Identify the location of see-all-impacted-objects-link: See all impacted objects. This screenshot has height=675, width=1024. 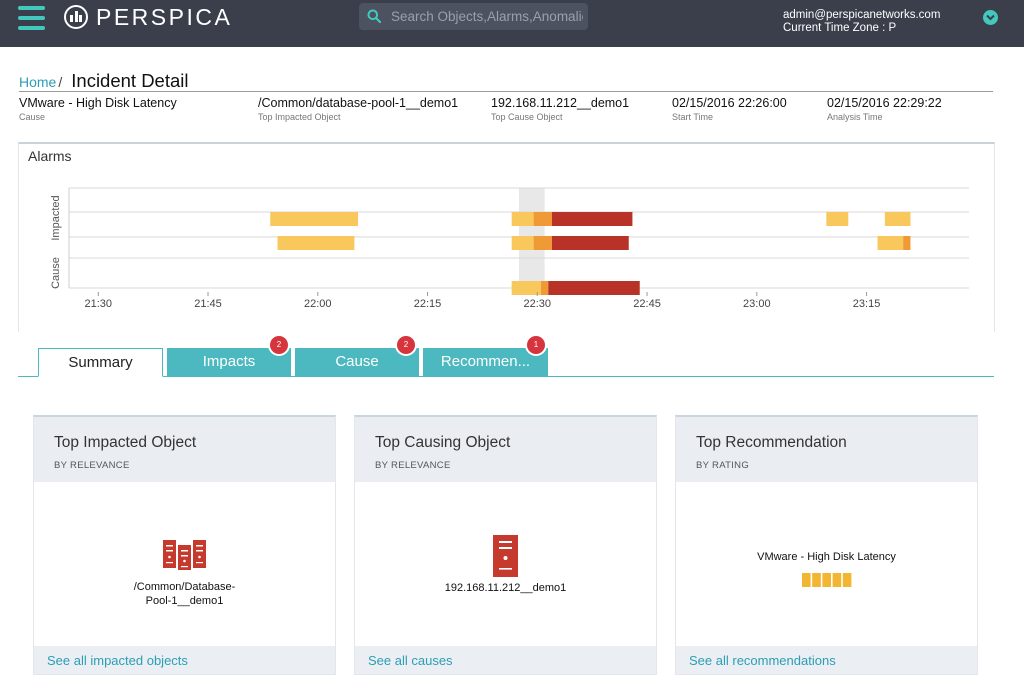
(117, 660).